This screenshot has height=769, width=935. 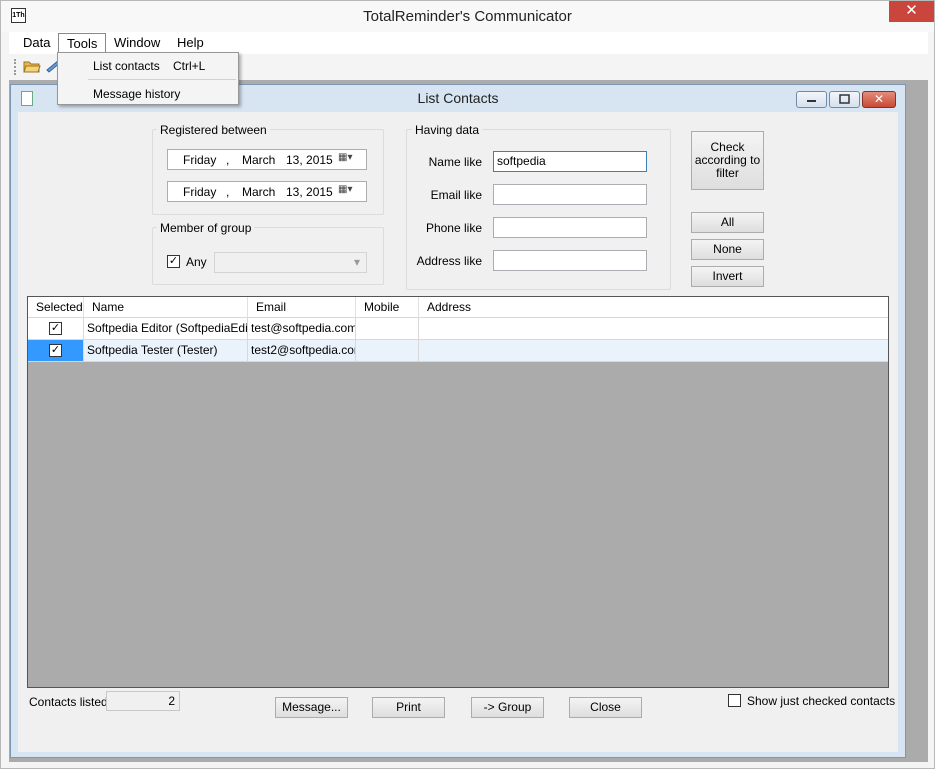 I want to click on phone-like-input, so click(x=570, y=227).